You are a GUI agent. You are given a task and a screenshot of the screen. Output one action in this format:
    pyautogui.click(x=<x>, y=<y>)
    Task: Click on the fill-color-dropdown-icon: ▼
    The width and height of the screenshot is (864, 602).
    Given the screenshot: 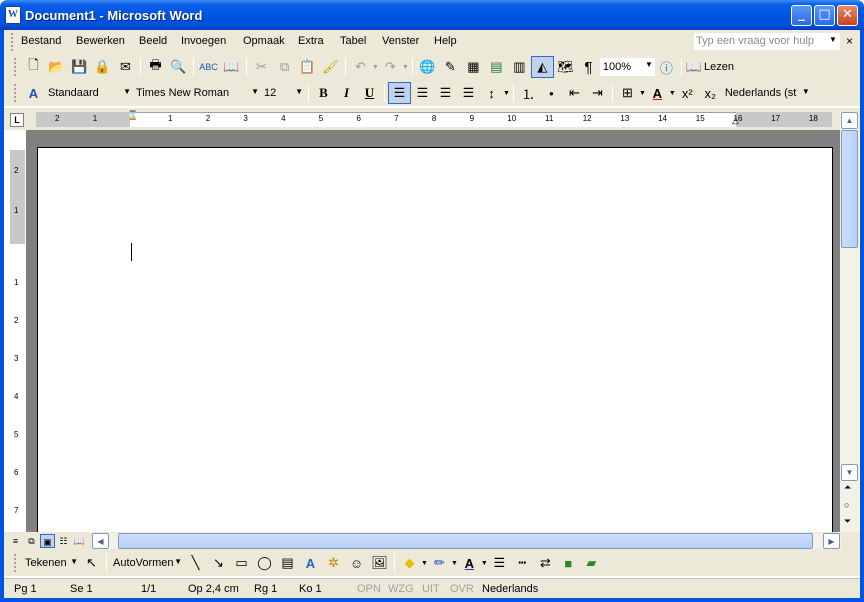 What is the action you would take?
    pyautogui.click(x=424, y=563)
    